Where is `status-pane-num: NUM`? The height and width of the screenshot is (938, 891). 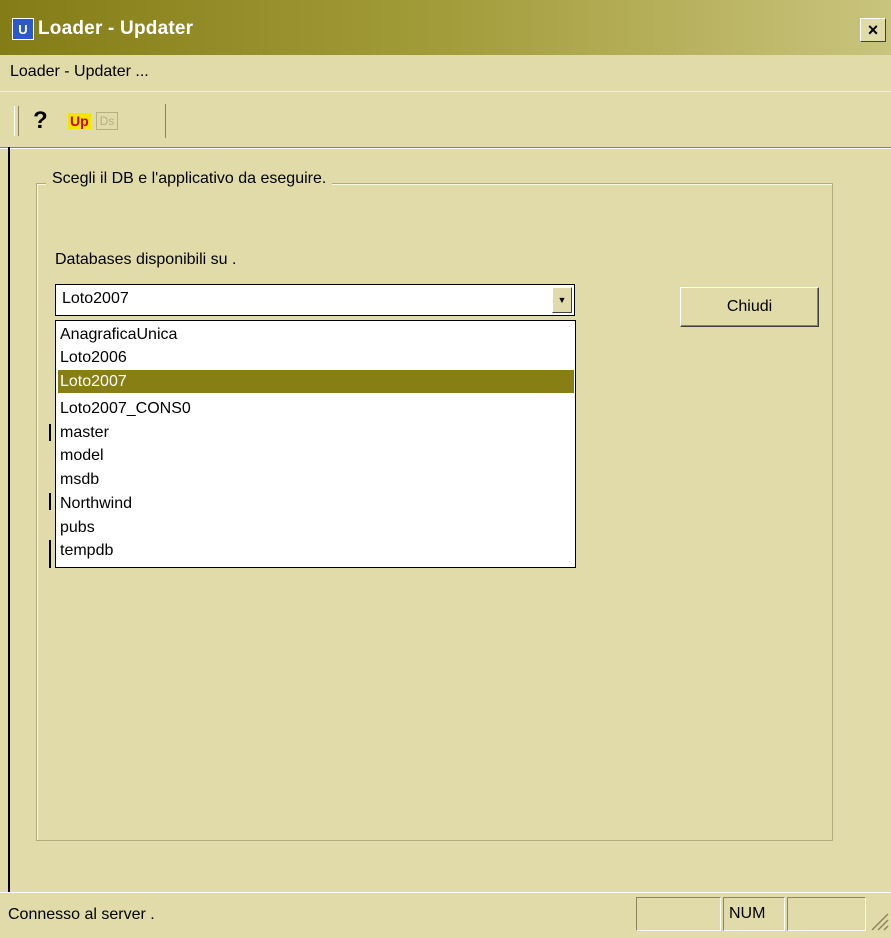 status-pane-num: NUM is located at coordinates (754, 914).